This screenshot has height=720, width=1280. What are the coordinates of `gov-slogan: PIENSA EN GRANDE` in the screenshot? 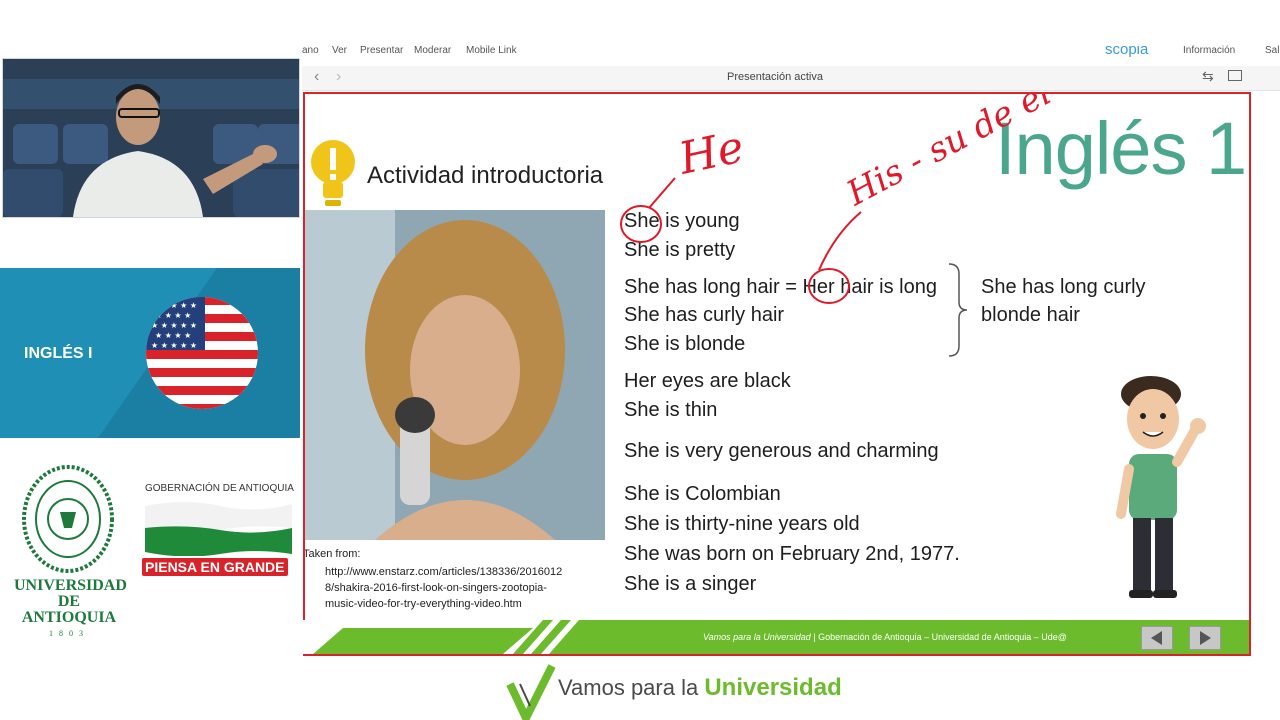 It's located at (215, 567).